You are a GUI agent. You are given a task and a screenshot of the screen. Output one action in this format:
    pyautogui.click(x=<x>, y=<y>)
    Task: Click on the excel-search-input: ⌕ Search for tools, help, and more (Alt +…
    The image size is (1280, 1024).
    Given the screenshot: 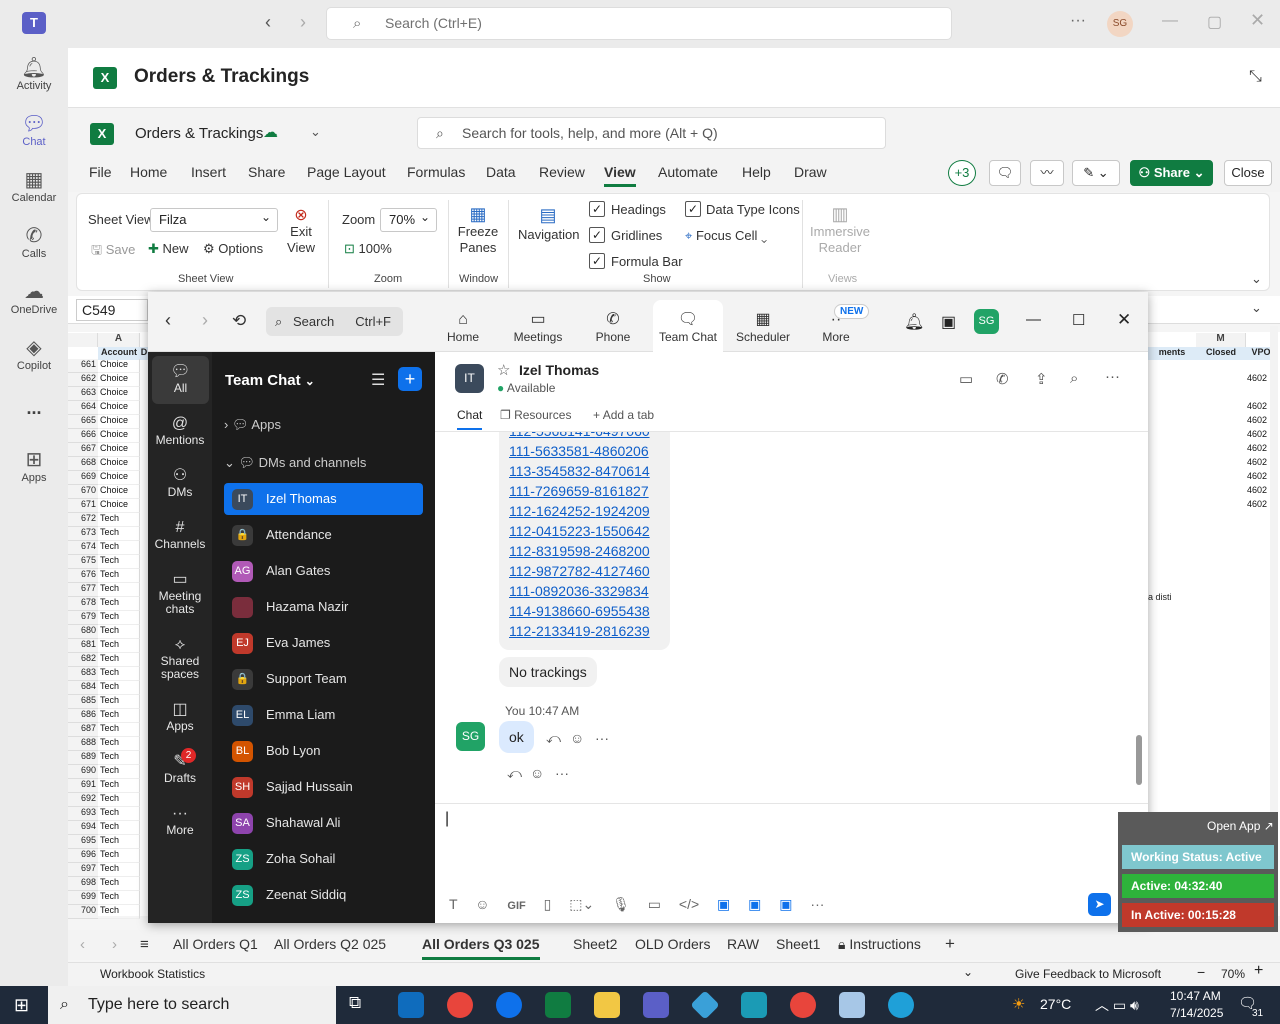 What is the action you would take?
    pyautogui.click(x=651, y=133)
    